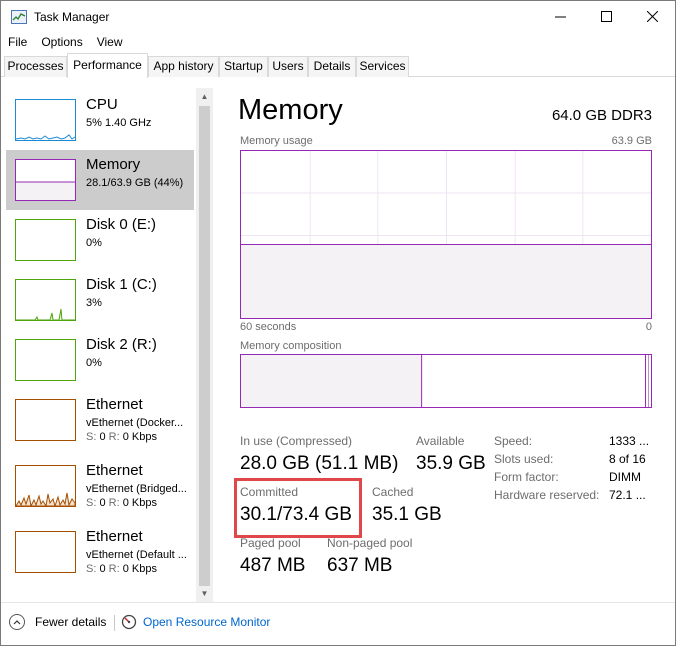 This screenshot has width=676, height=646. What do you see at coordinates (338, 16) in the screenshot?
I see `title-bar: Task Manager` at bounding box center [338, 16].